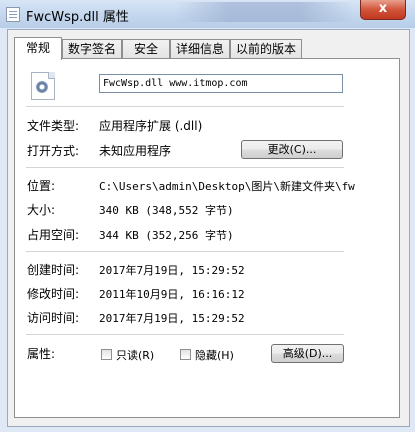 The image size is (415, 432). Describe the element at coordinates (106, 354) in the screenshot. I see `readonly-checkbox` at that location.